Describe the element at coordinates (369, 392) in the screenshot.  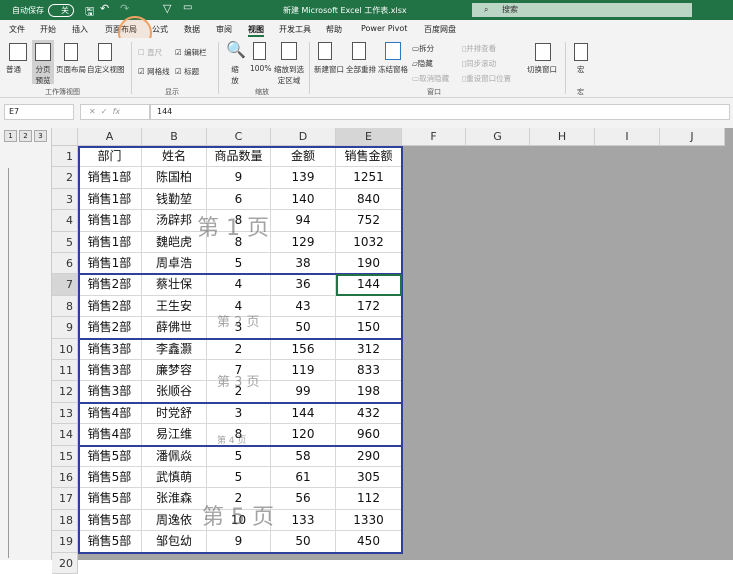
I see `cell-E12: 198` at that location.